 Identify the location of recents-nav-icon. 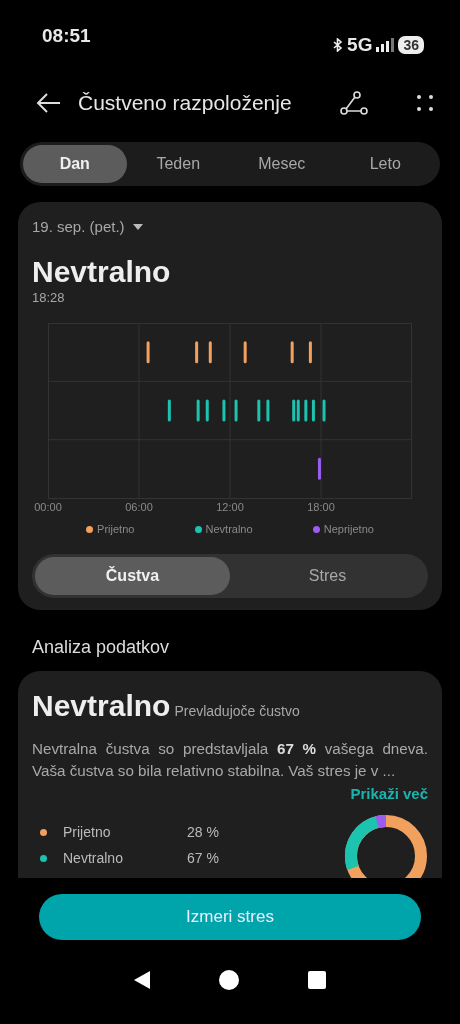
(316, 980).